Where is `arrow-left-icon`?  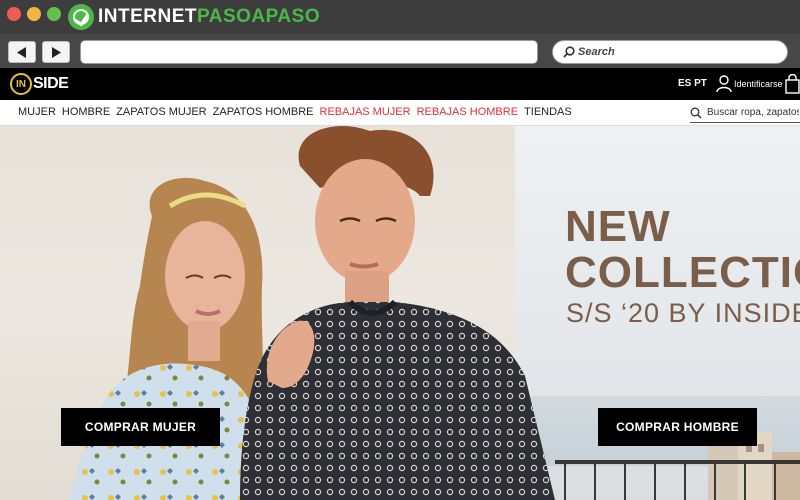 arrow-left-icon is located at coordinates (21, 52).